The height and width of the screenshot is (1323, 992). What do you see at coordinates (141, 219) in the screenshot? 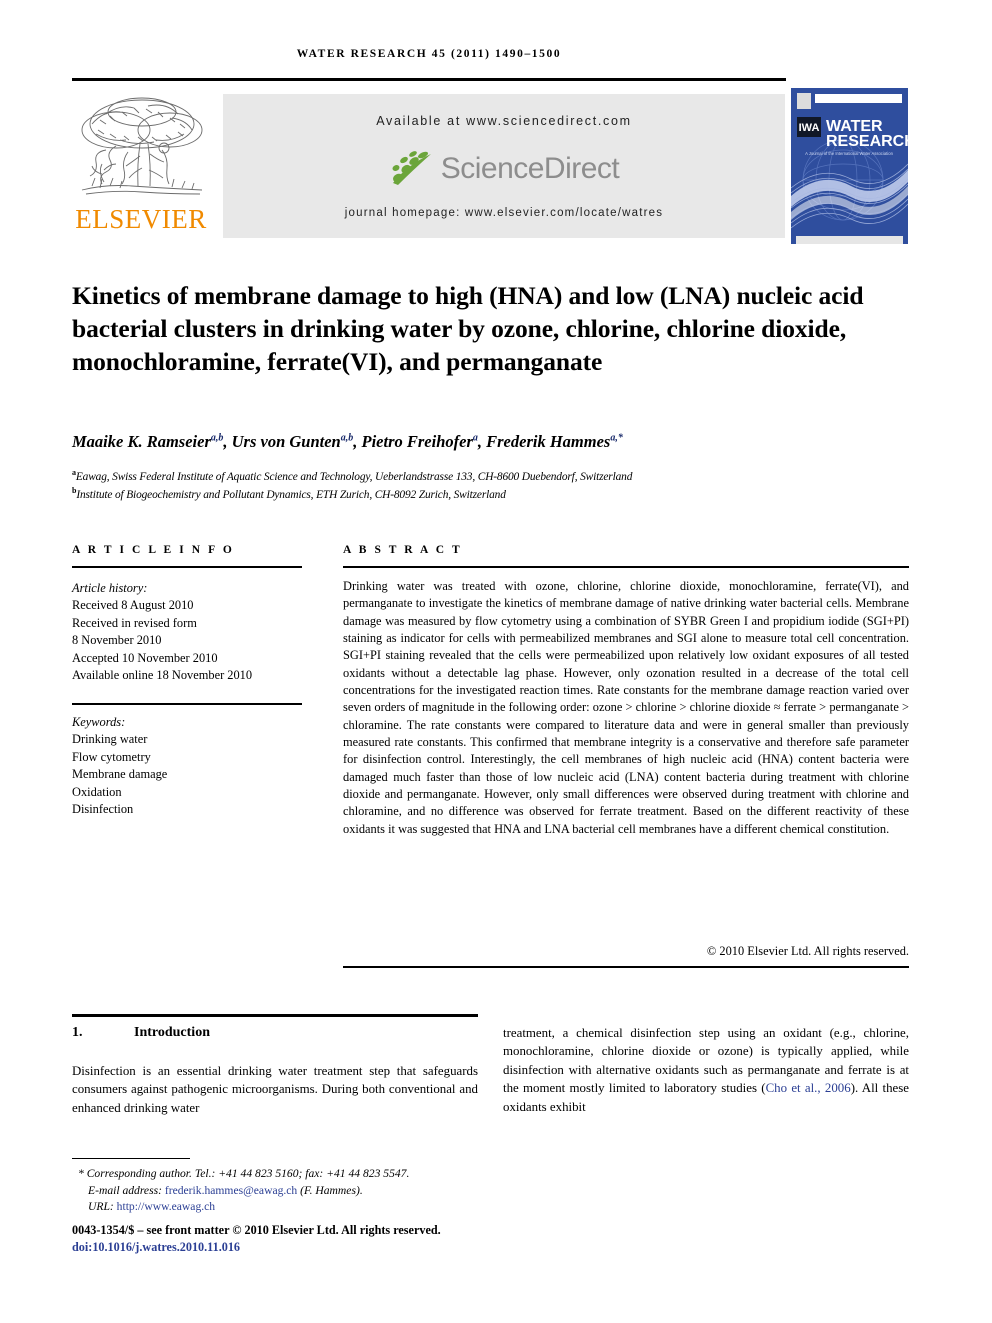
I see `elsevier-wordmark: ELSEVIER` at bounding box center [141, 219].